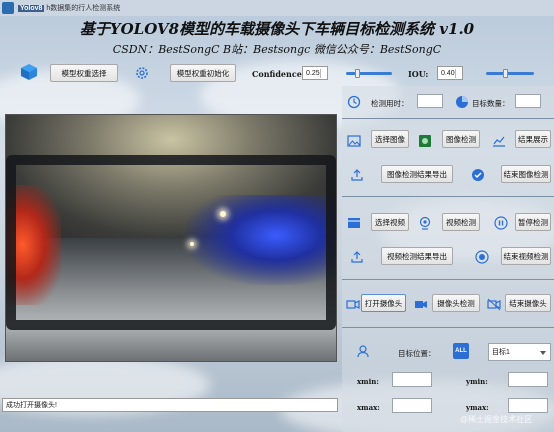 The width and height of the screenshot is (554, 432). Describe the element at coordinates (461, 351) in the screenshot. I see `all-targets-icon: ALL` at that location.